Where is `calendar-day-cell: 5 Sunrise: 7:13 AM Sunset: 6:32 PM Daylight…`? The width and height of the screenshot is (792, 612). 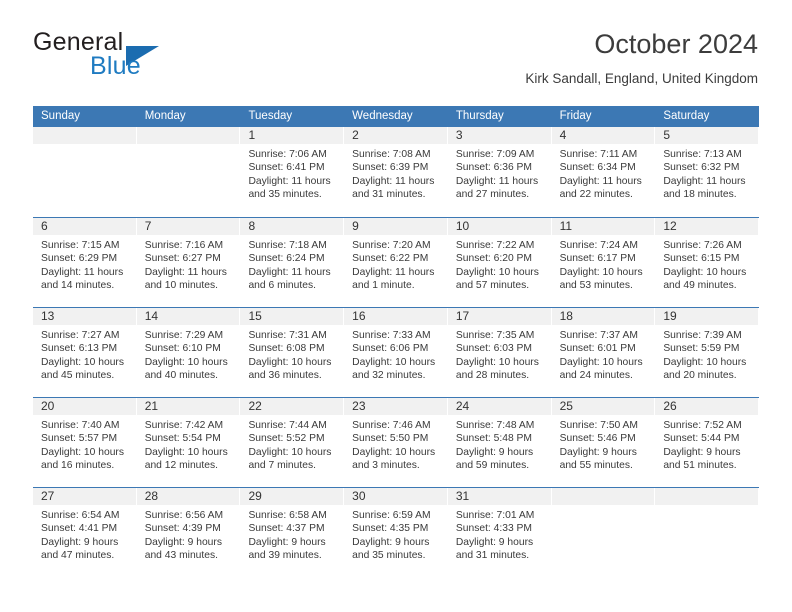 calendar-day-cell: 5 Sunrise: 7:13 AM Sunset: 6:32 PM Daylight… is located at coordinates (707, 172).